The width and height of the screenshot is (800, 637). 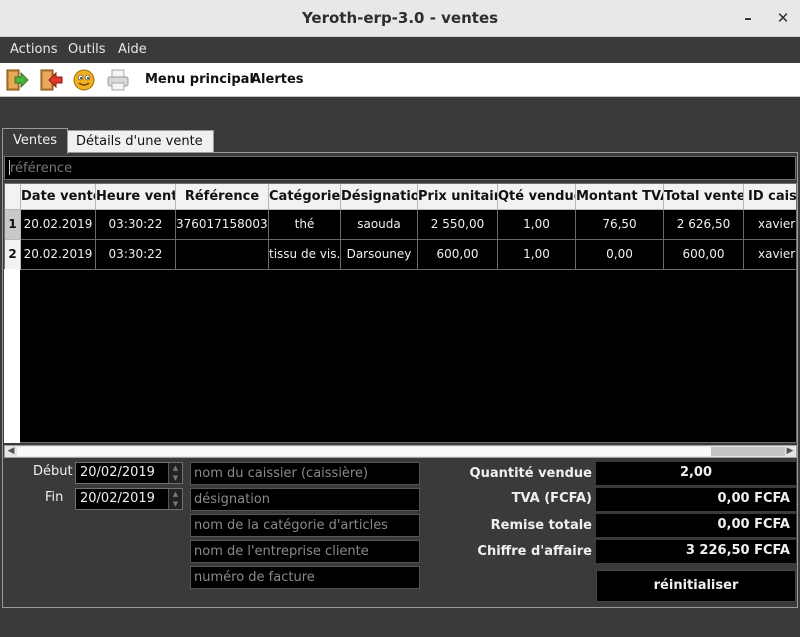 I want to click on remise-totale-label: Remise totale, so click(x=541, y=525).